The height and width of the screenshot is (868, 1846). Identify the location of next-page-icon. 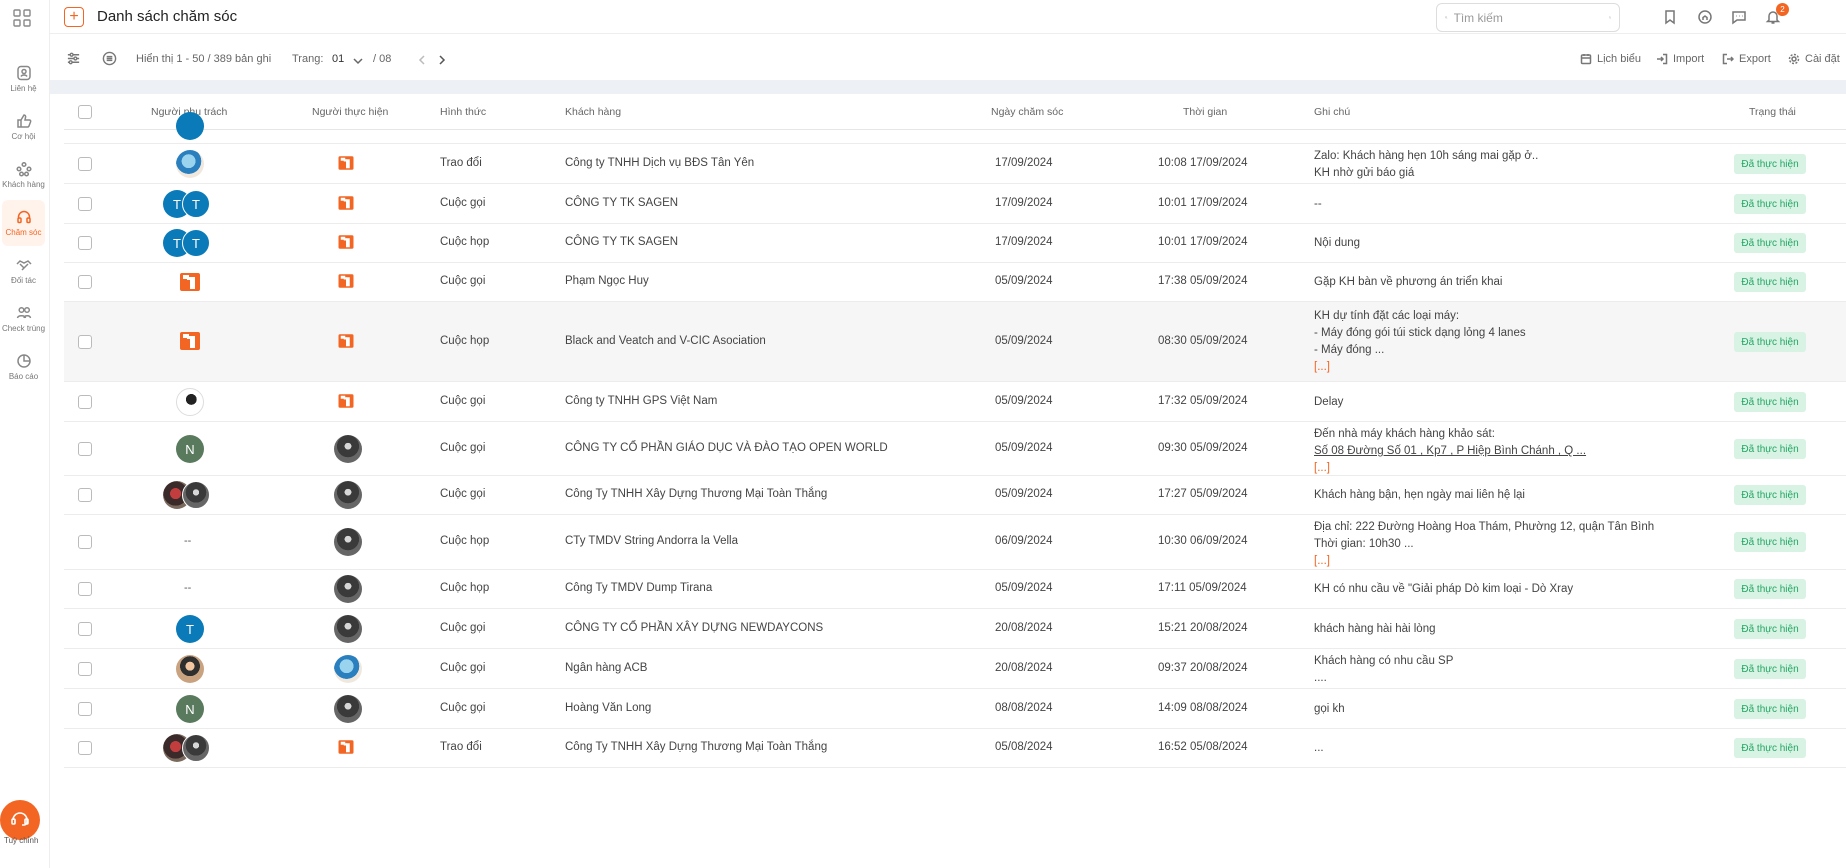
(442, 60).